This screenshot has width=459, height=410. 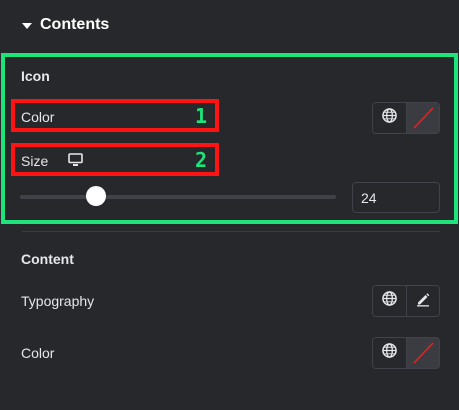 What do you see at coordinates (75, 24) in the screenshot?
I see `section-title: Contents` at bounding box center [75, 24].